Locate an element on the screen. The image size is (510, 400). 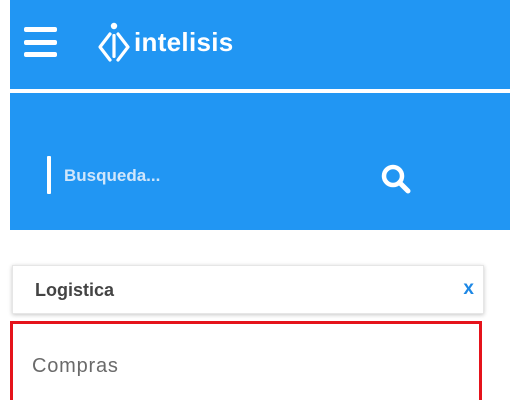
brand-logo: intelisis is located at coordinates (165, 42).